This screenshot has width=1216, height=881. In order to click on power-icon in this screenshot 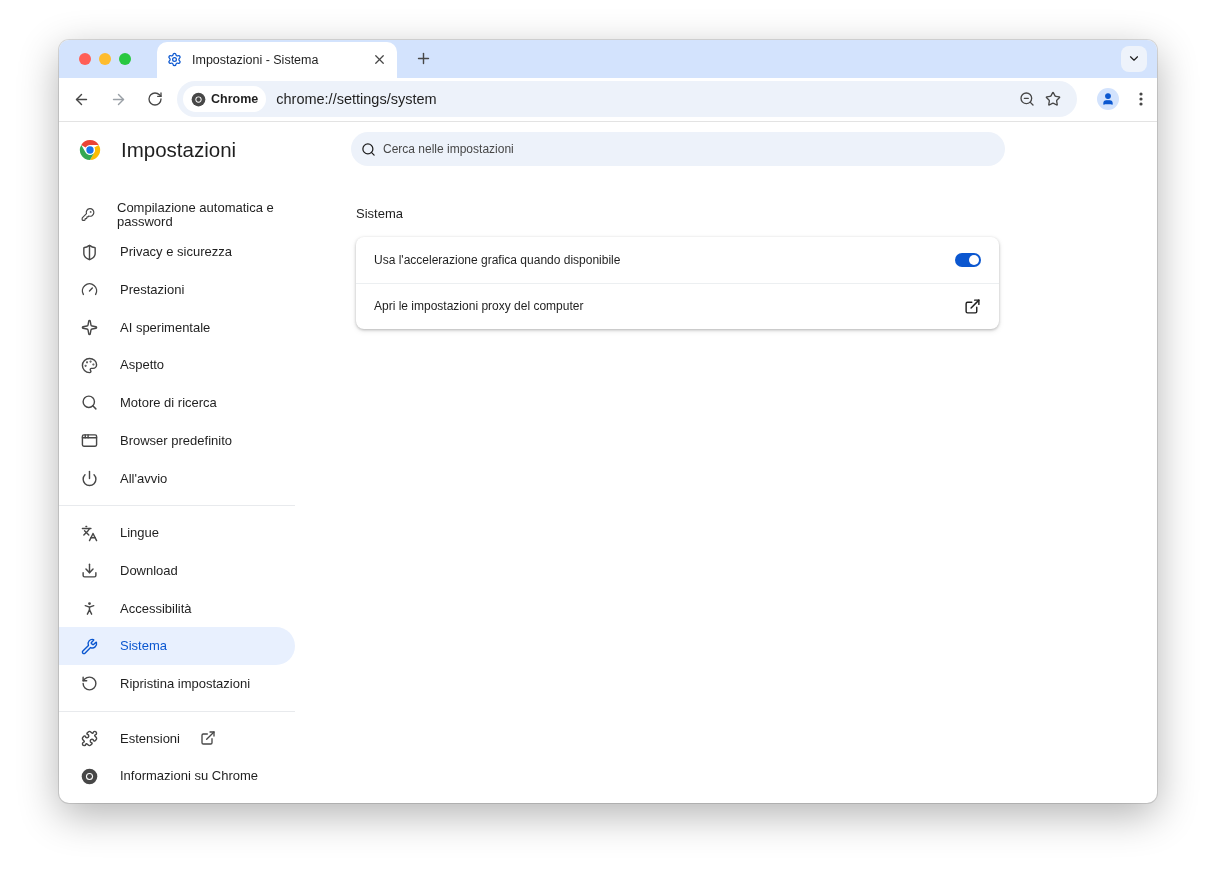, I will do `click(89, 478)`.